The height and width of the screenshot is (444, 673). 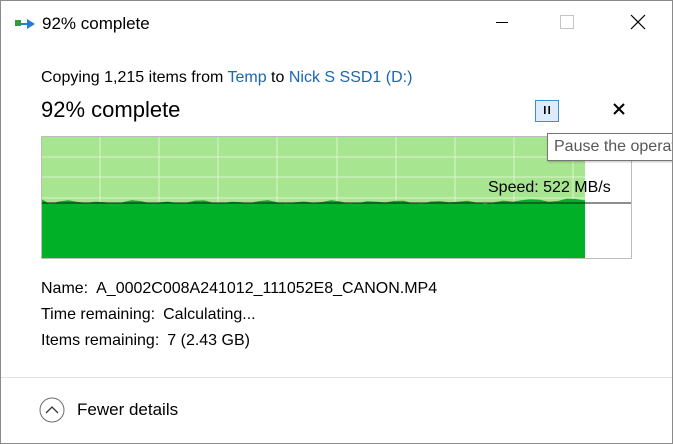 I want to click on file-transfer-icon, so click(x=26, y=24).